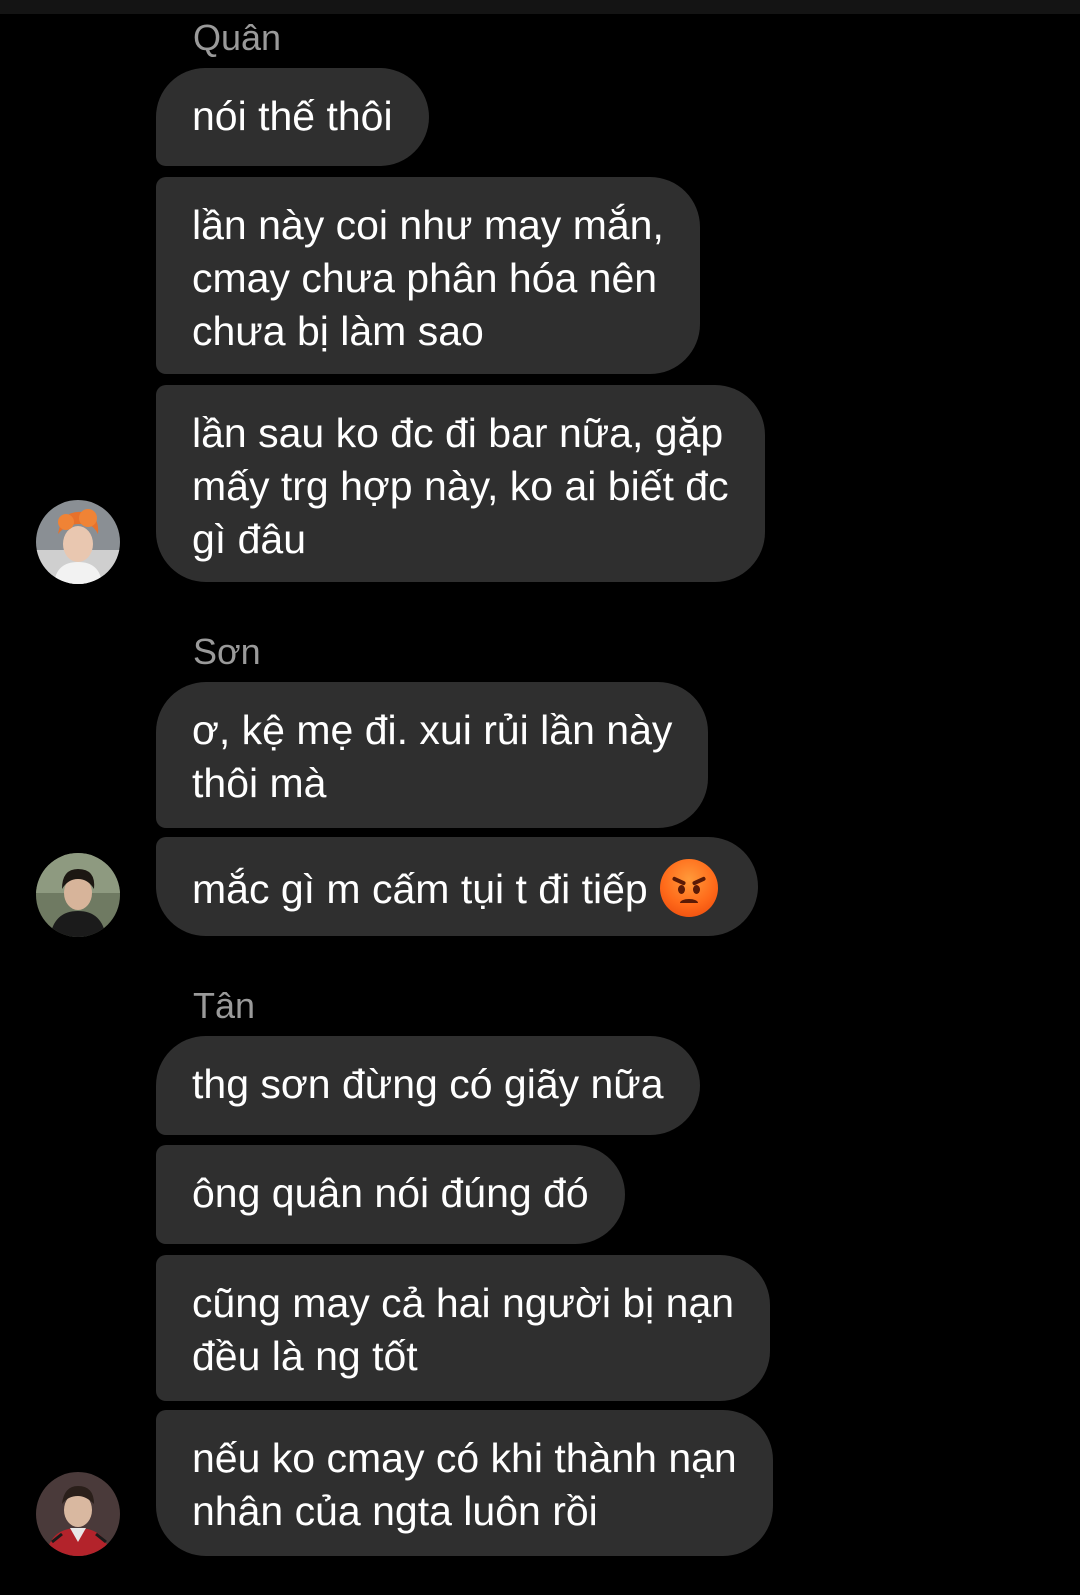 Image resolution: width=1080 pixels, height=1595 pixels. I want to click on sender-name-tan: Tân, so click(224, 1005).